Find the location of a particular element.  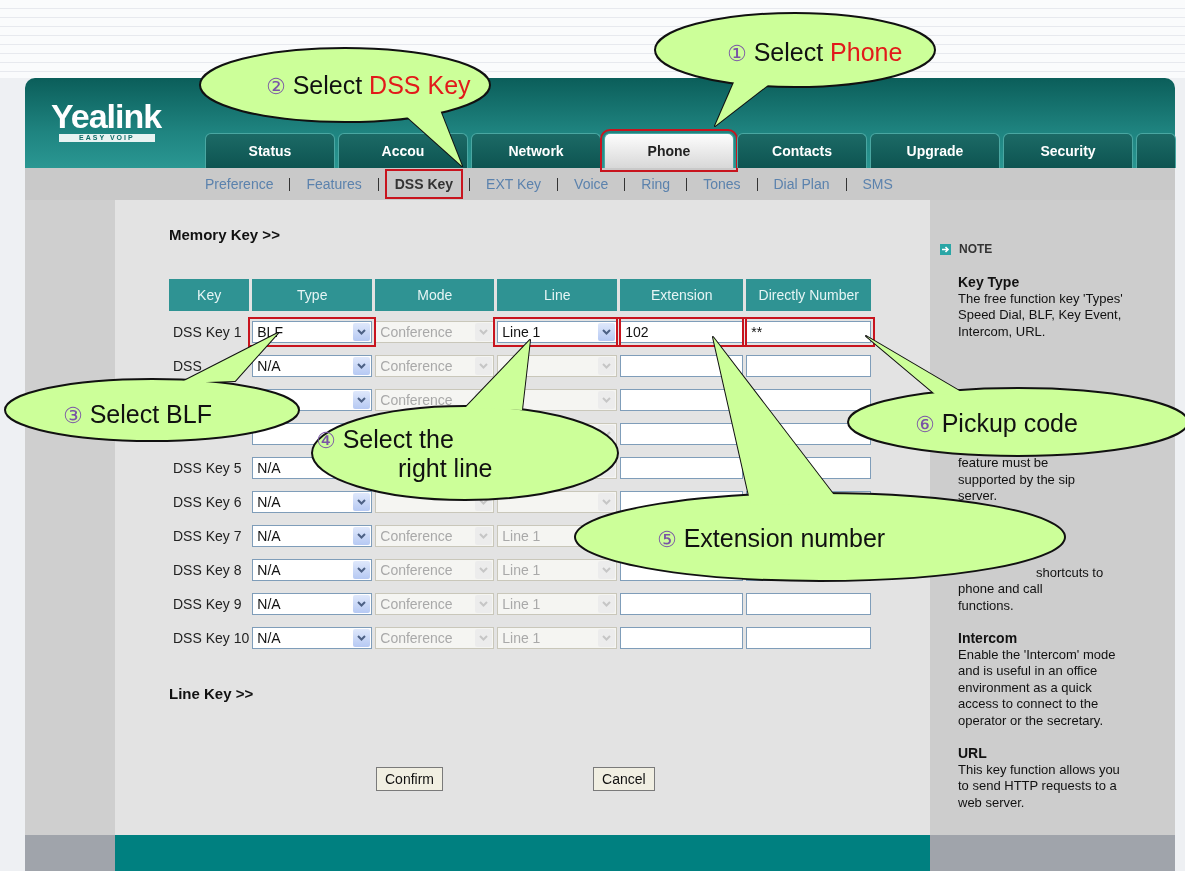

callout-label: ② Select DSS Key is located at coordinates (368, 85).